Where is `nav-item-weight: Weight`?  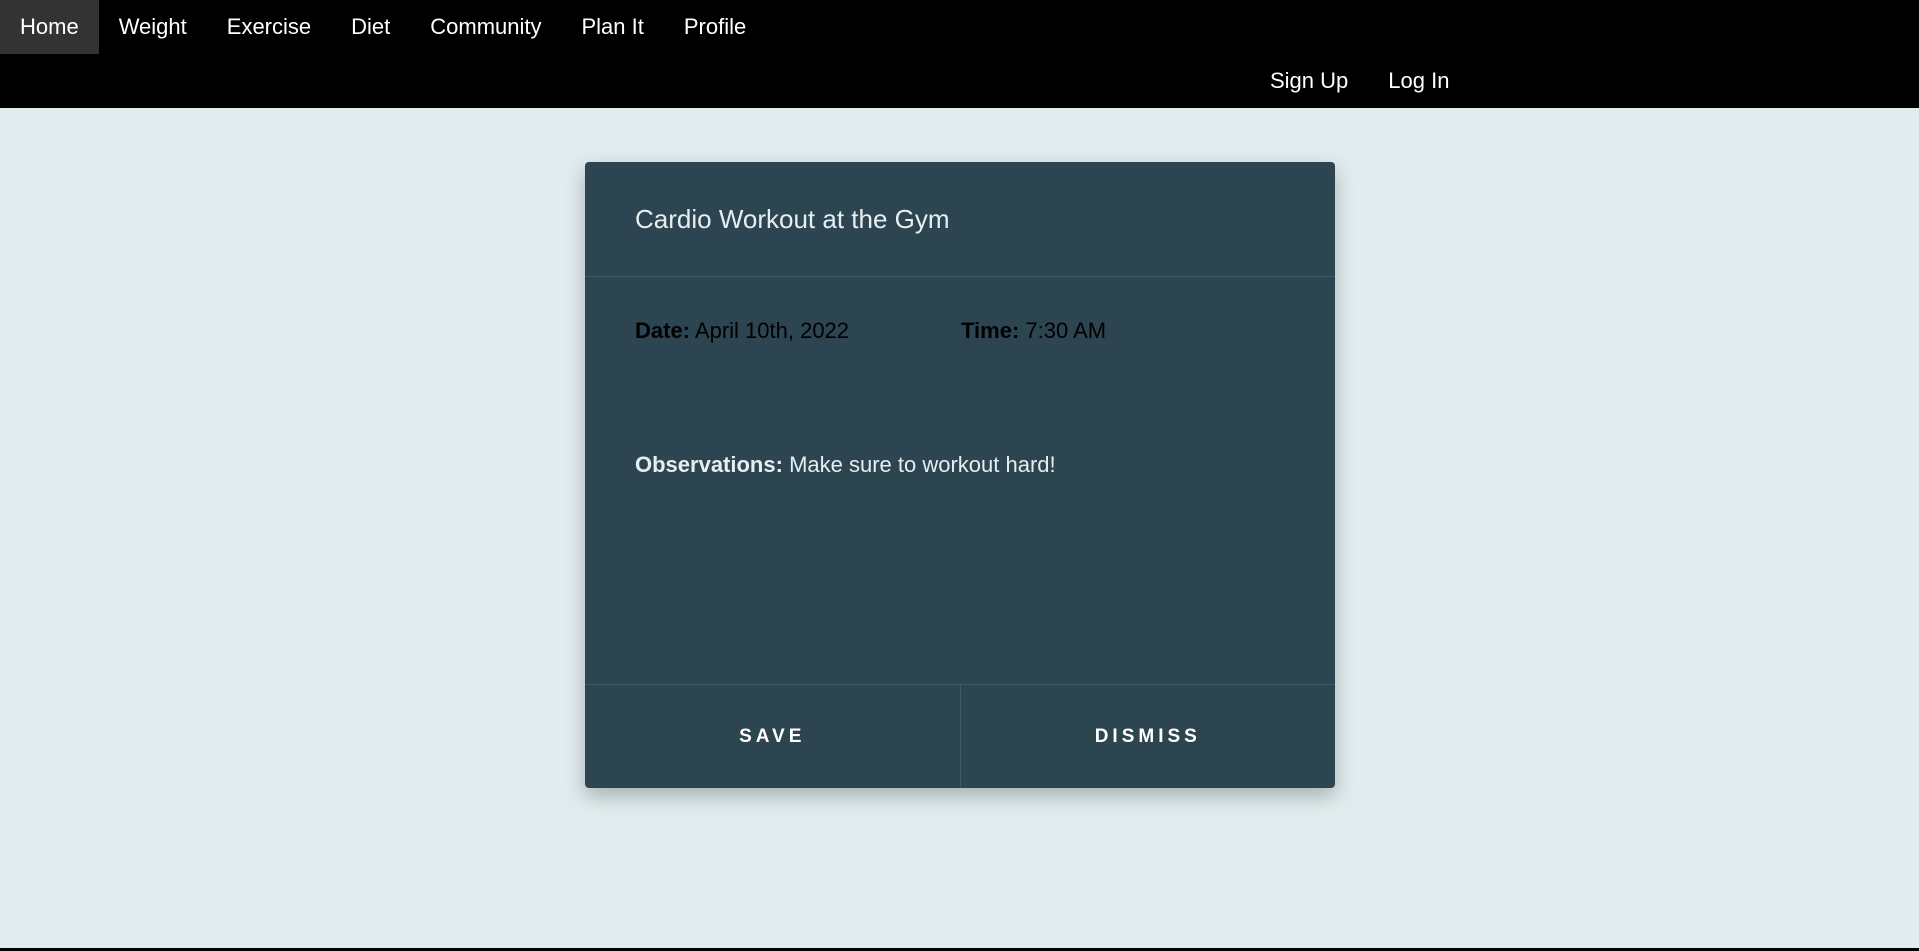
nav-item-weight: Weight is located at coordinates (153, 27).